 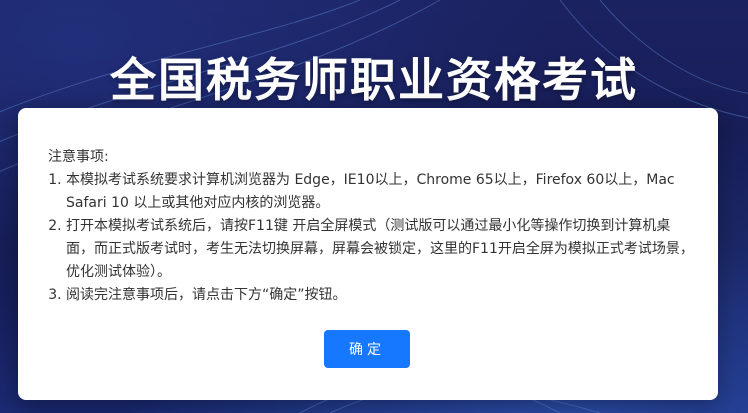 What do you see at coordinates (382, 295) in the screenshot?
I see `notice-item-3: 阅读完注意事项后，请点击下方“确定”按钮。` at bounding box center [382, 295].